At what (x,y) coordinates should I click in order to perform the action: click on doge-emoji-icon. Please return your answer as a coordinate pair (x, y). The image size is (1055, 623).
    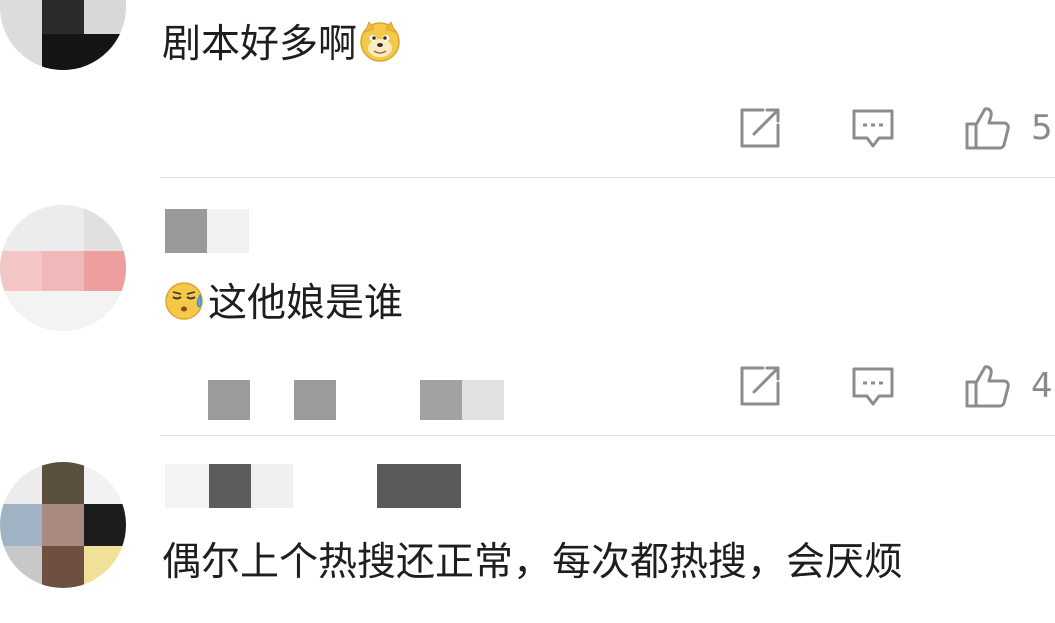
    Looking at the image, I should click on (380, 44).